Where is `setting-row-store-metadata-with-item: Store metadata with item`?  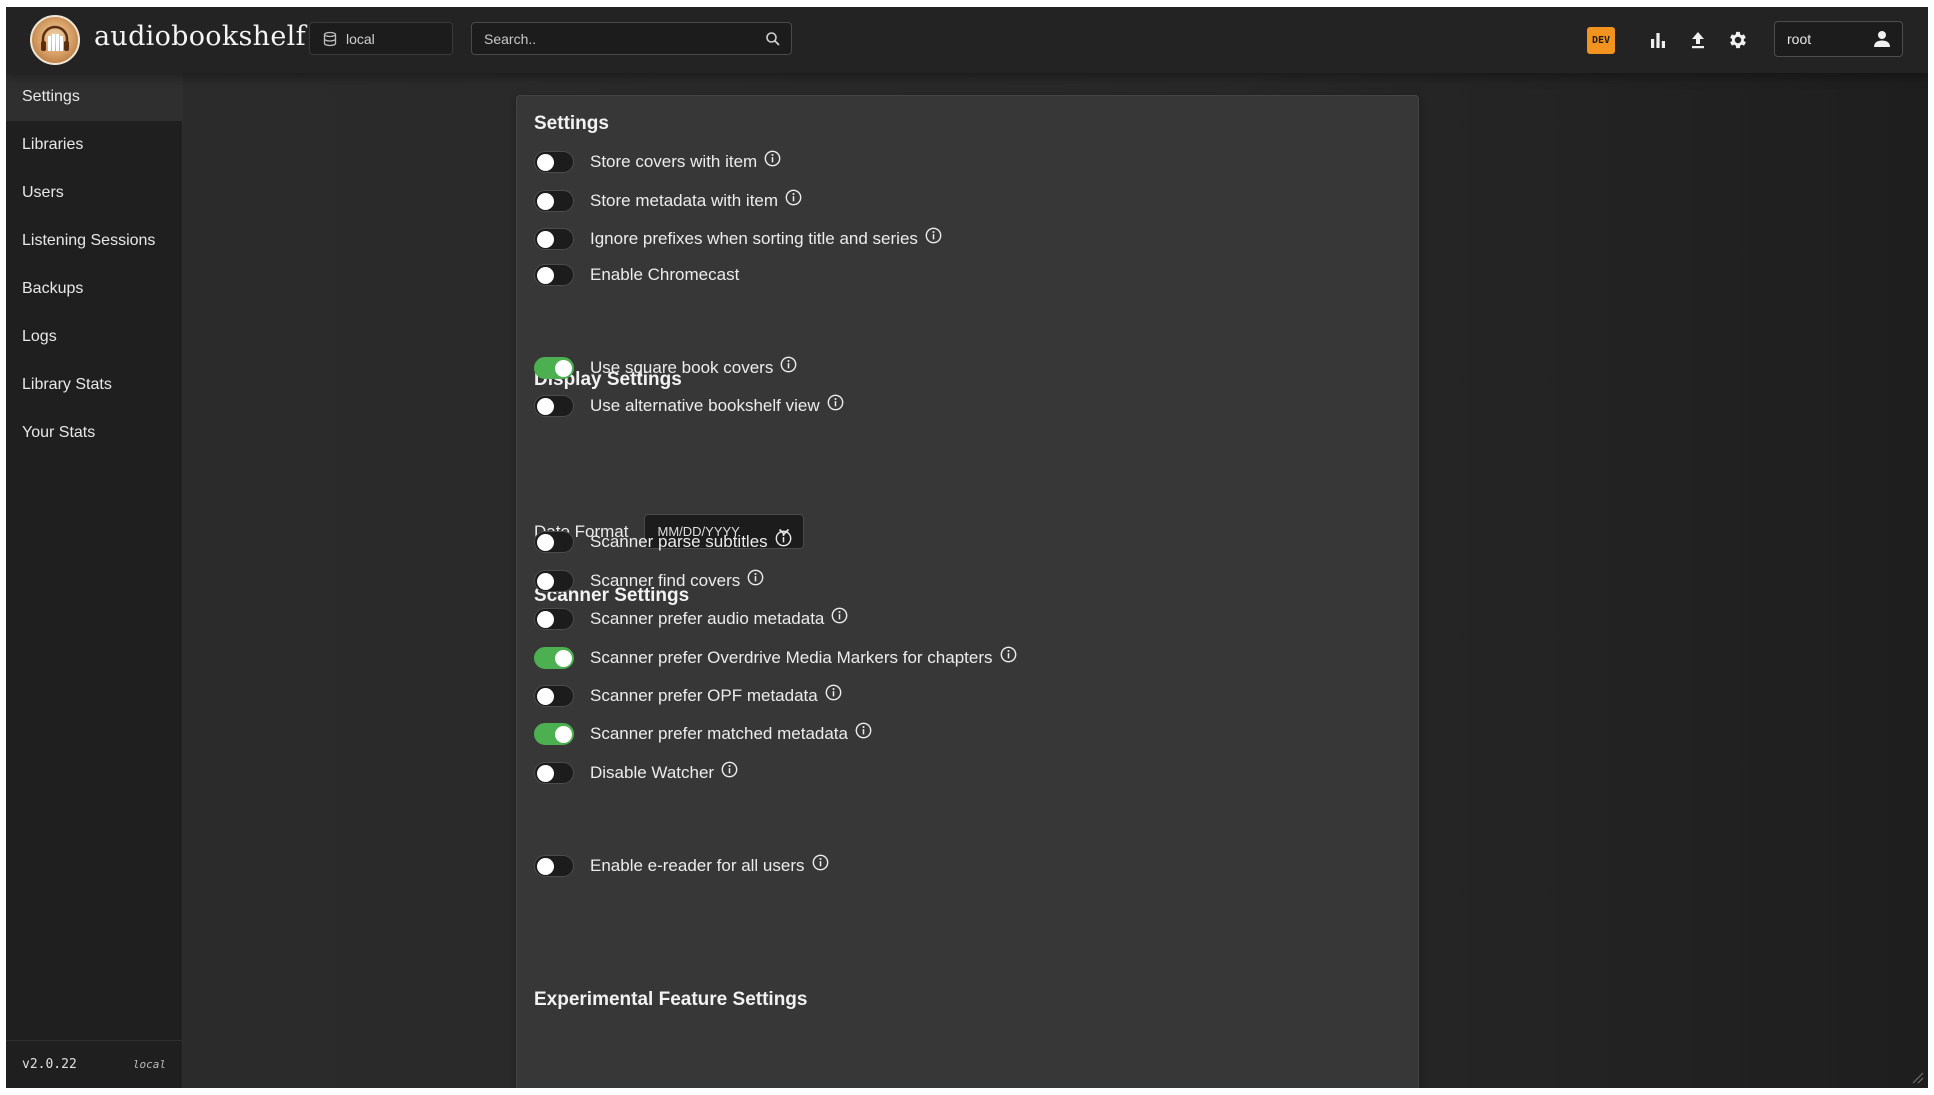 setting-row-store-metadata-with-item: Store metadata with item is located at coordinates (668, 201).